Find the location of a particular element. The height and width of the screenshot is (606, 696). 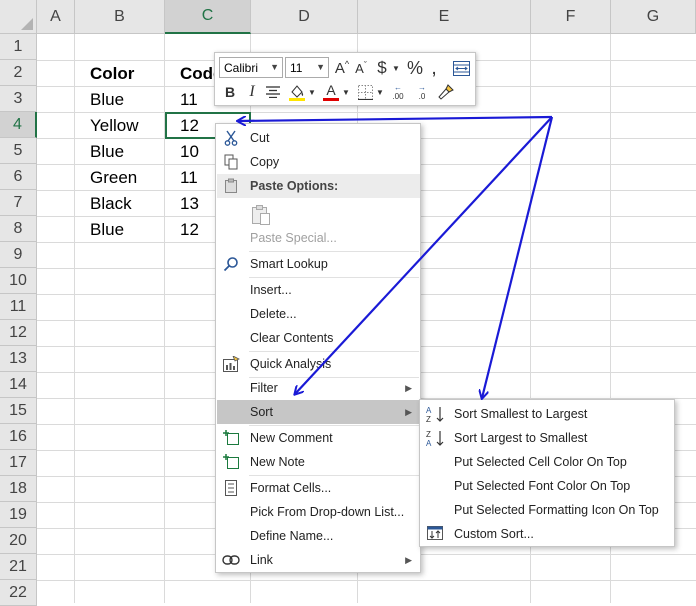

shrink-font-icon: A is located at coordinates (359, 68).